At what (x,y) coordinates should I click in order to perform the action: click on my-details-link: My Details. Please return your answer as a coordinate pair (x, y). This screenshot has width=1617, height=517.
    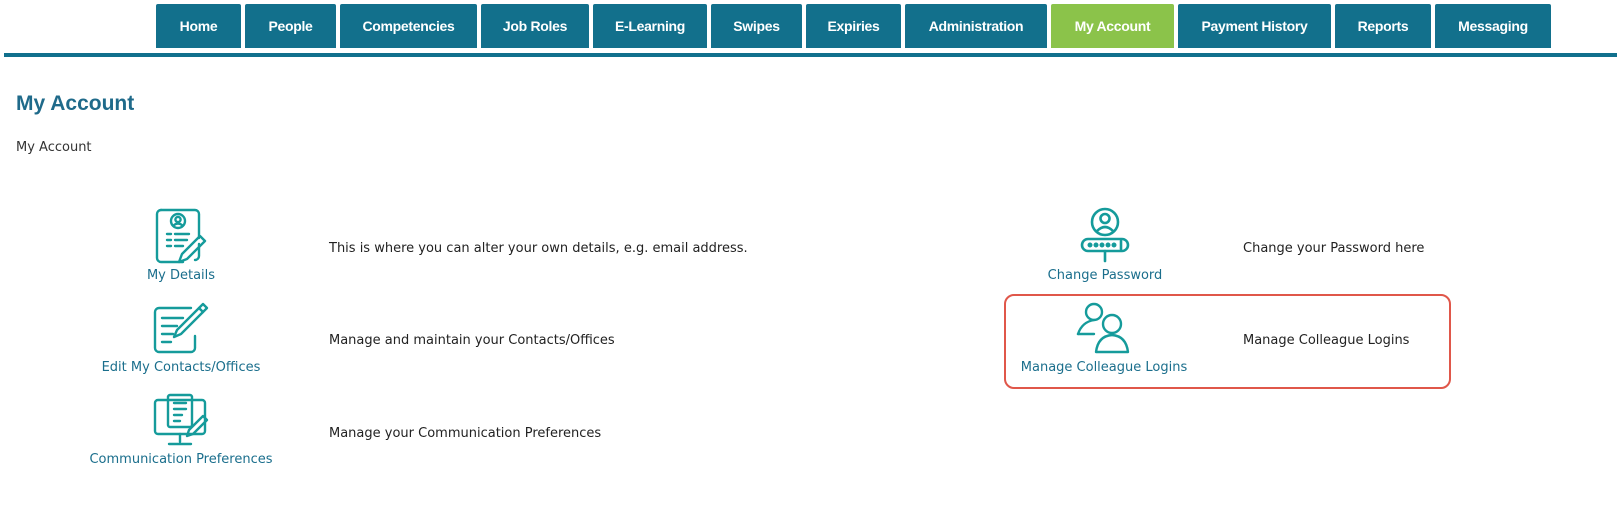
    Looking at the image, I should click on (181, 243).